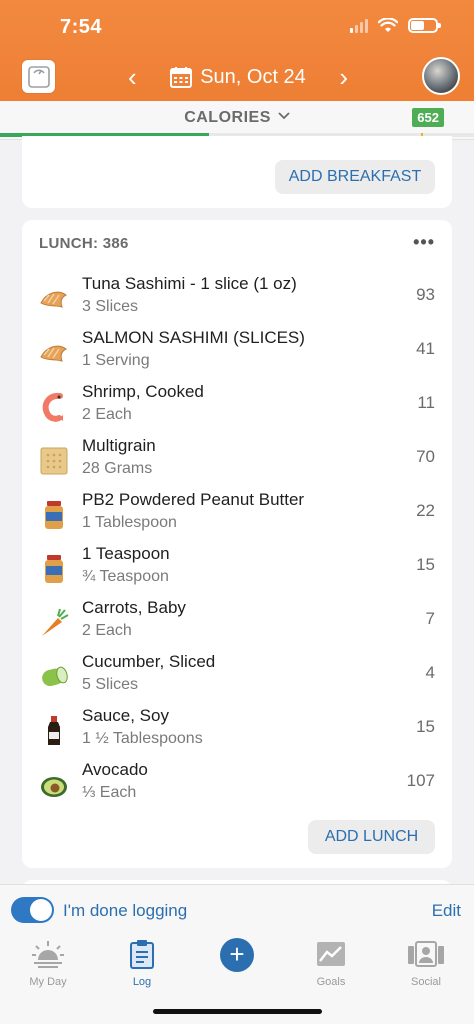 The width and height of the screenshot is (474, 1024). I want to click on food-serving: 28 Grams, so click(117, 468).